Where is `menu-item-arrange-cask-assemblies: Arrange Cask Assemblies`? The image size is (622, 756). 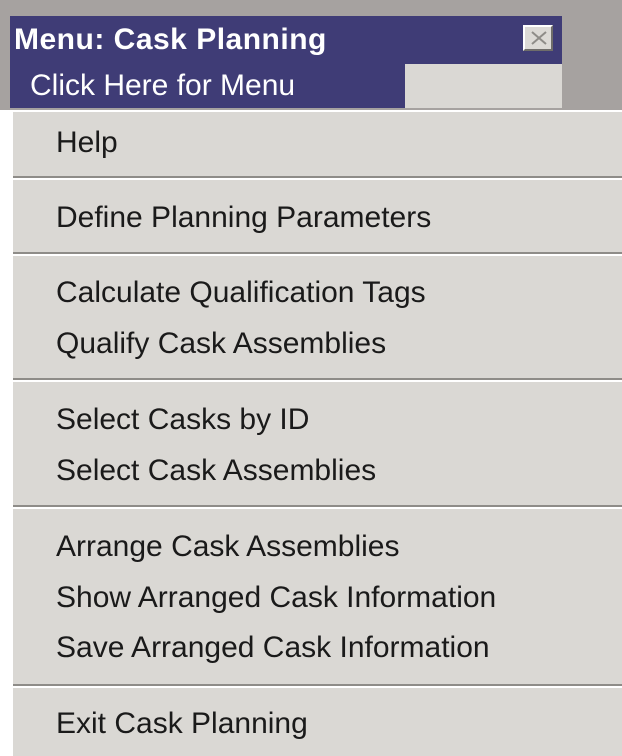 menu-item-arrange-cask-assemblies: Arrange Cask Assemblies is located at coordinates (317, 547).